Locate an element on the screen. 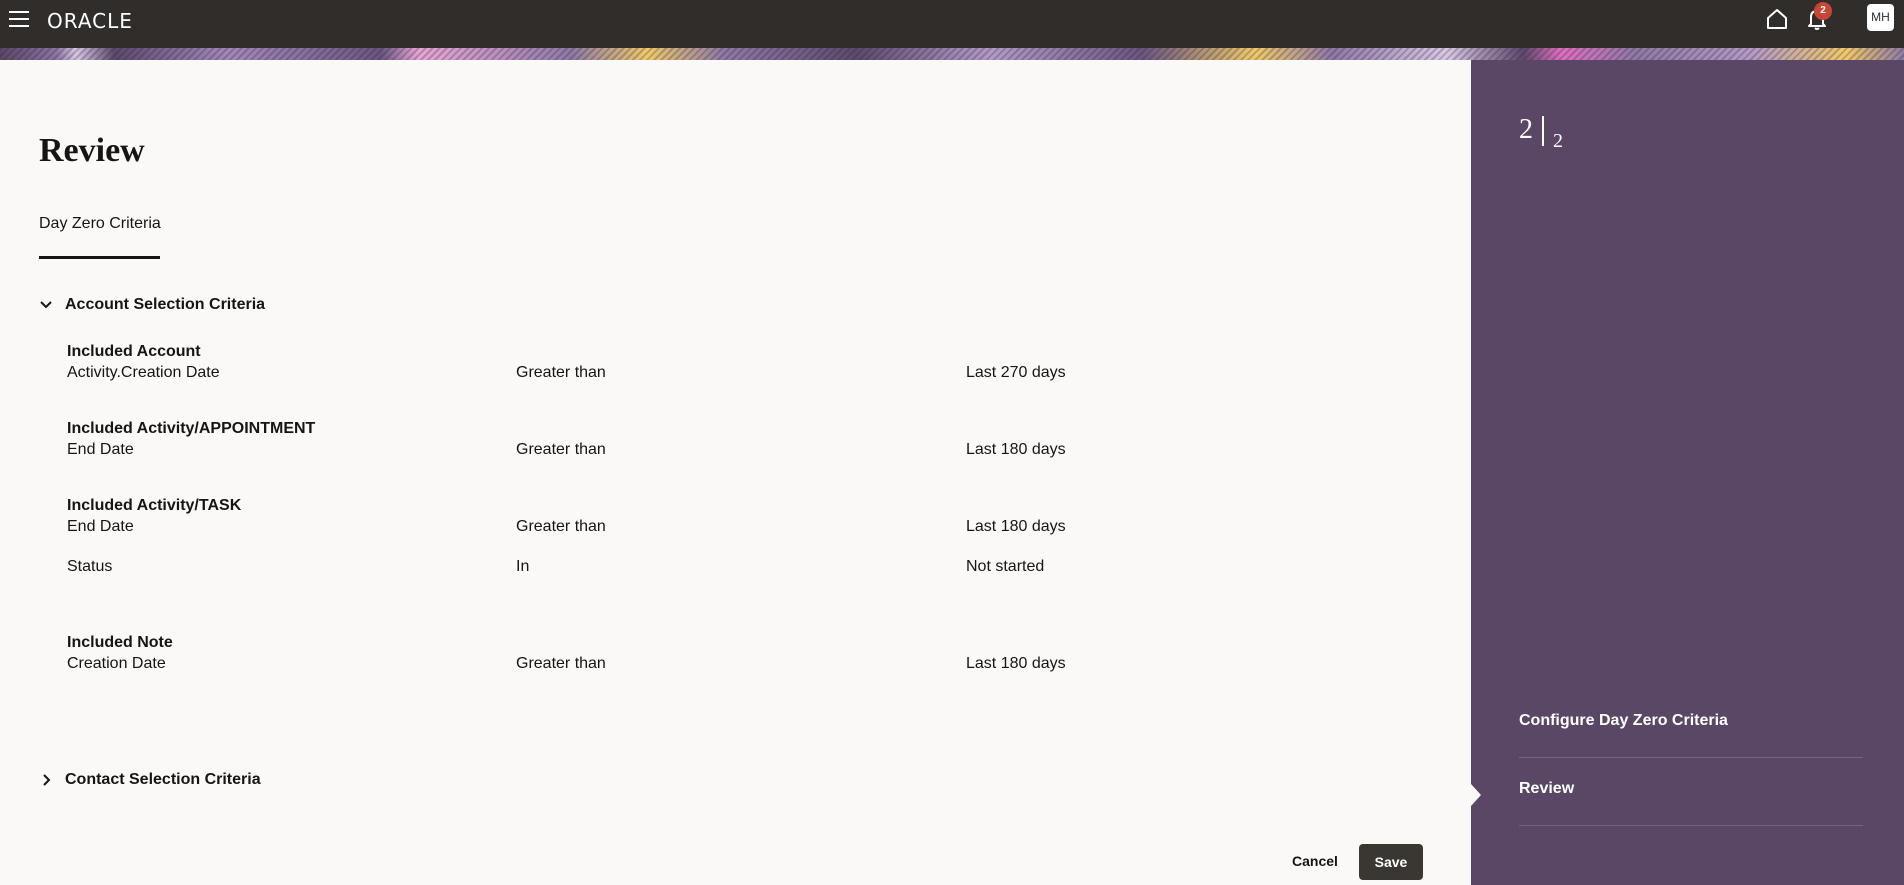 Image resolution: width=1904 pixels, height=885 pixels. criteria-operator: In is located at coordinates (523, 566).